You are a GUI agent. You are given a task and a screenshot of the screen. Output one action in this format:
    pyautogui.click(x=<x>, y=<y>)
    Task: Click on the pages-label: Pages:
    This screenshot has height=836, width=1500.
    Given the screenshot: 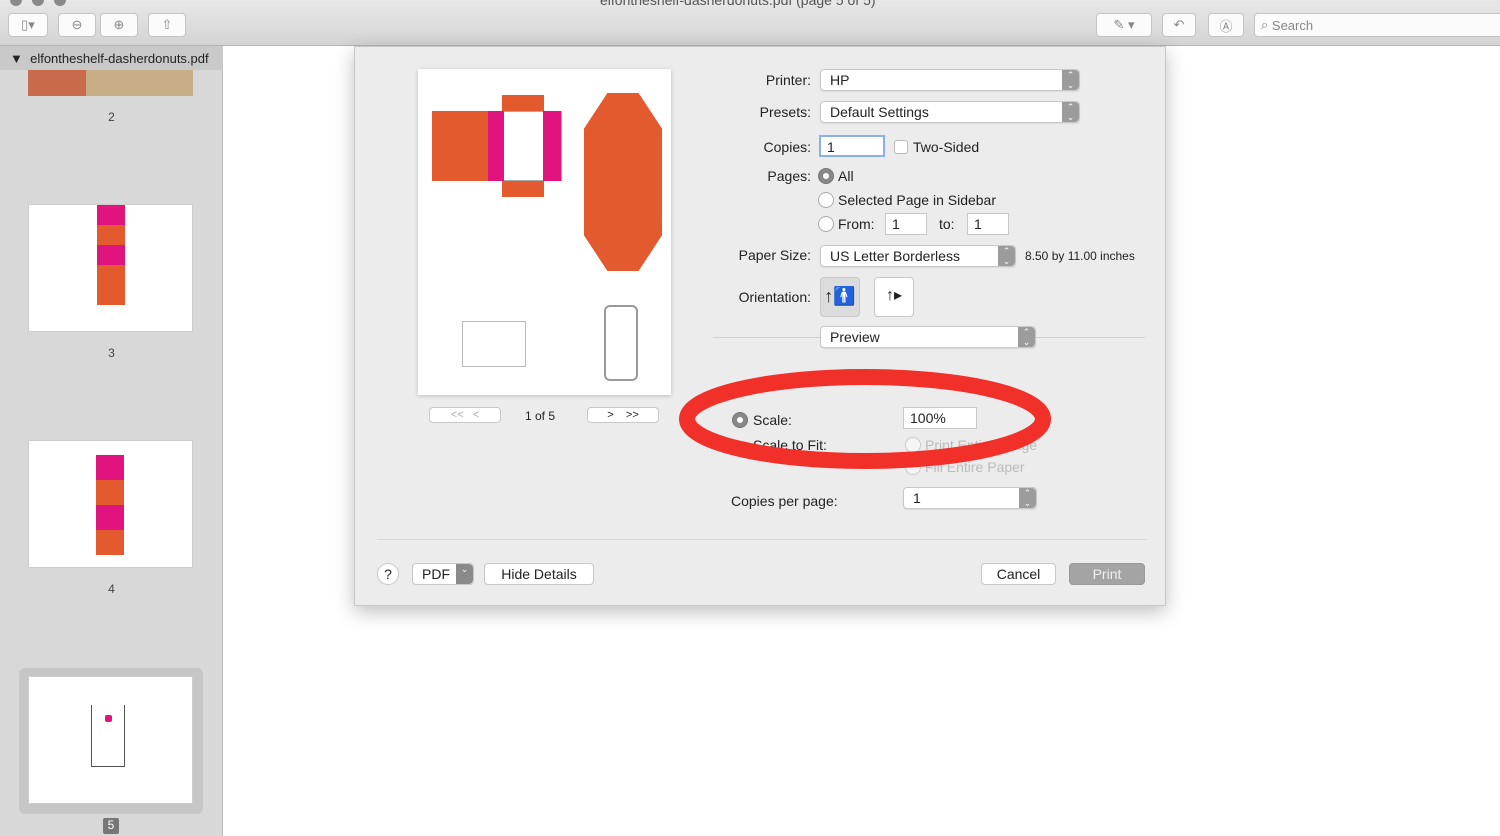 What is the action you would take?
    pyautogui.click(x=789, y=176)
    